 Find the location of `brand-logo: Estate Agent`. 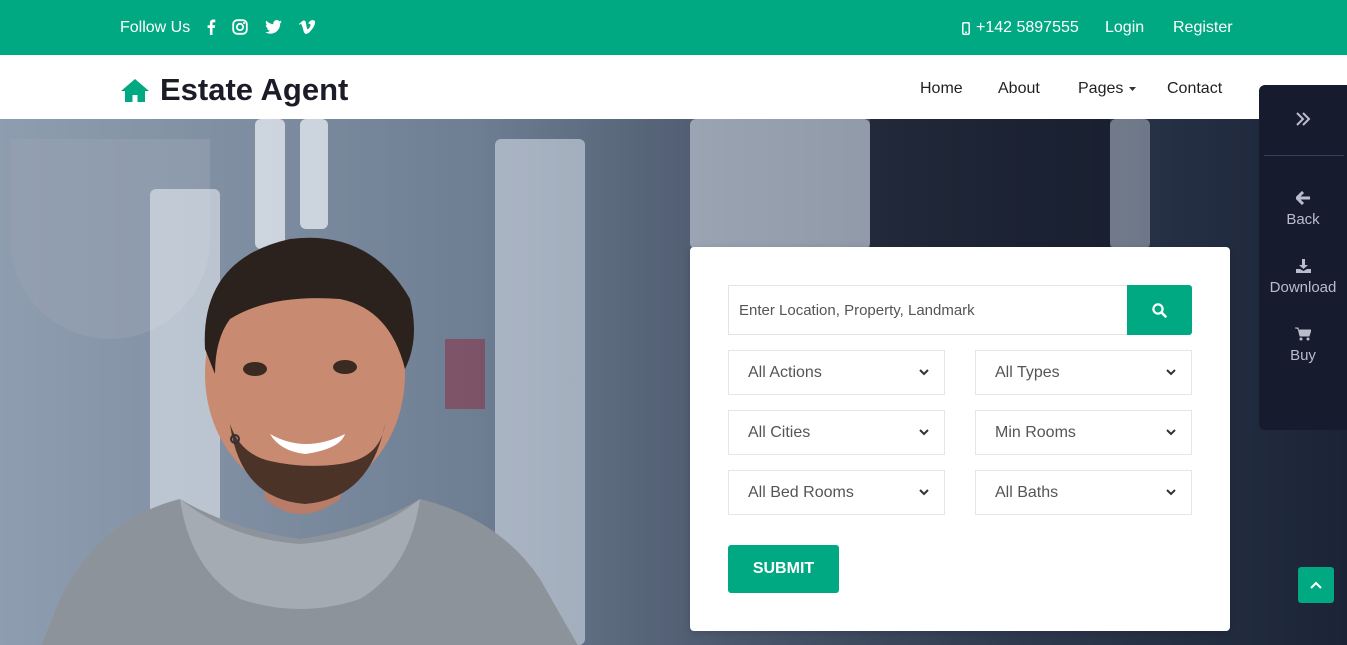

brand-logo: Estate Agent is located at coordinates (234, 90).